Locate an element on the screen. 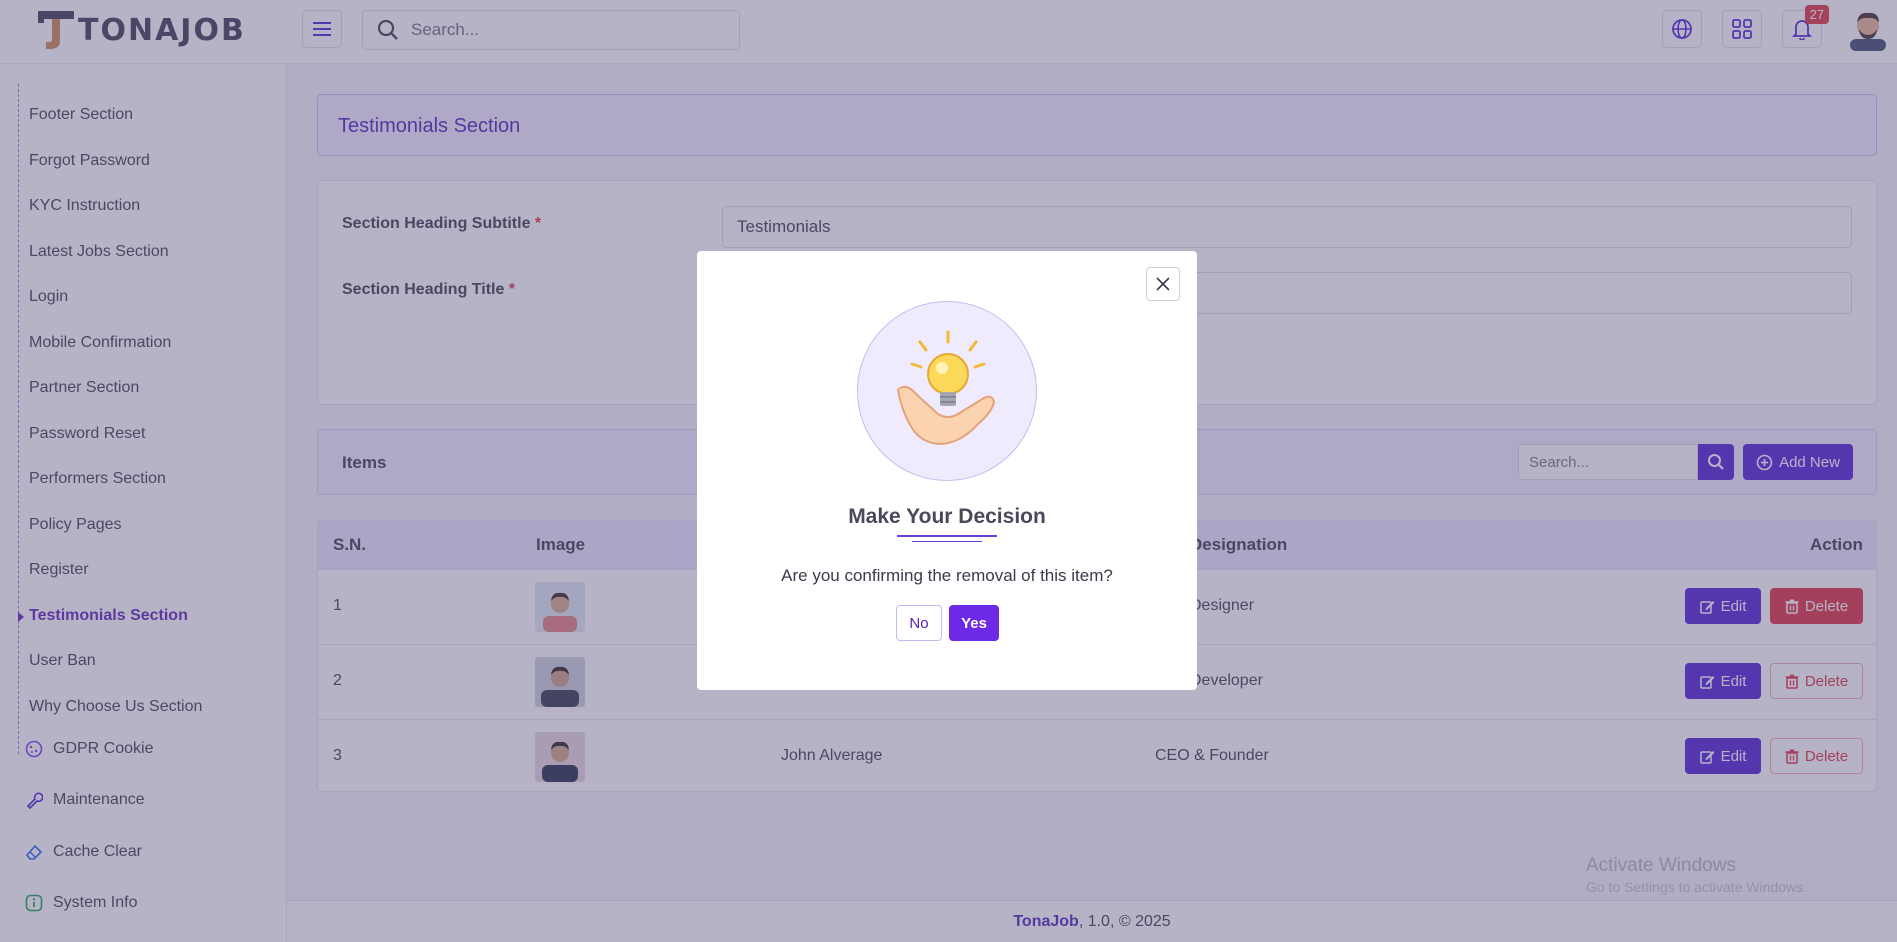  modal-title: Make Your Decision is located at coordinates (947, 516).